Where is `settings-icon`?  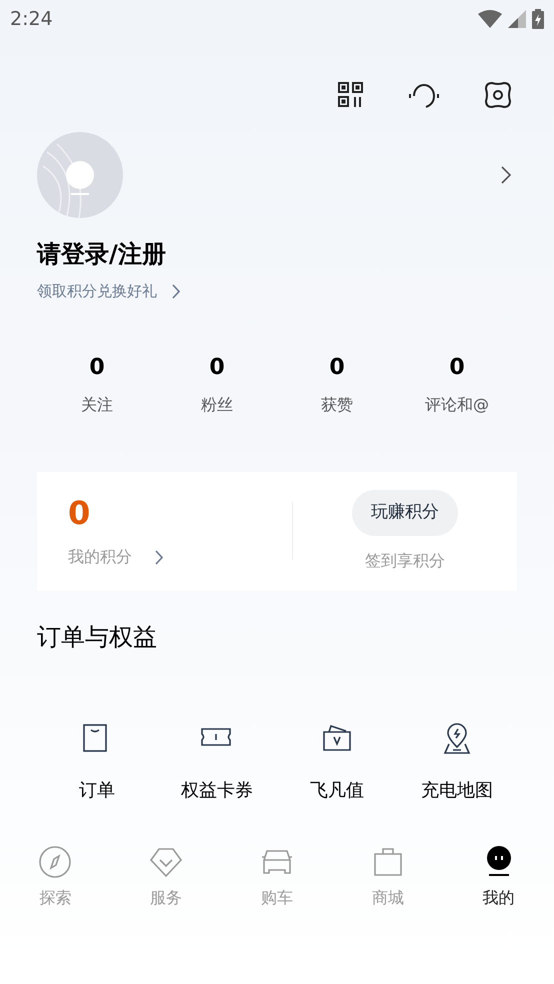 settings-icon is located at coordinates (498, 95).